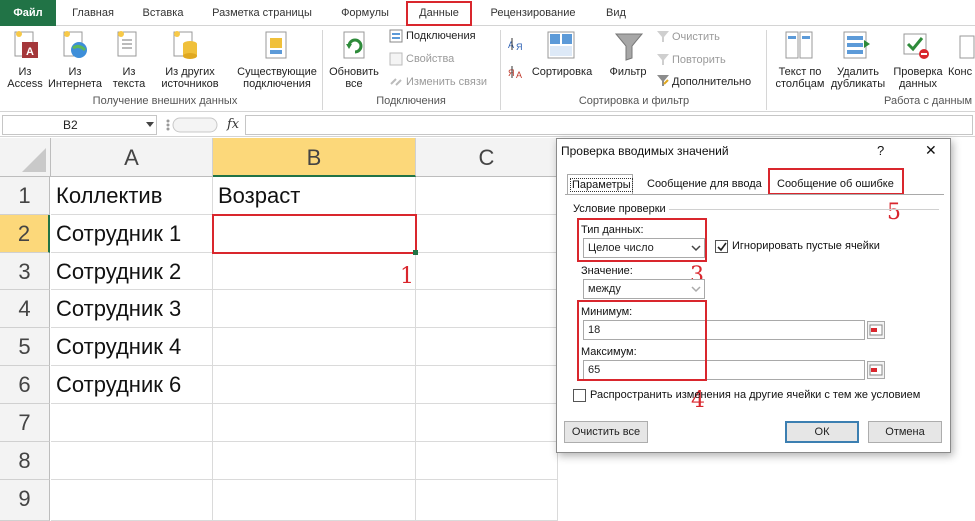  What do you see at coordinates (262, 13) in the screenshot?
I see `tab-page-layout: Разметка страницы` at bounding box center [262, 13].